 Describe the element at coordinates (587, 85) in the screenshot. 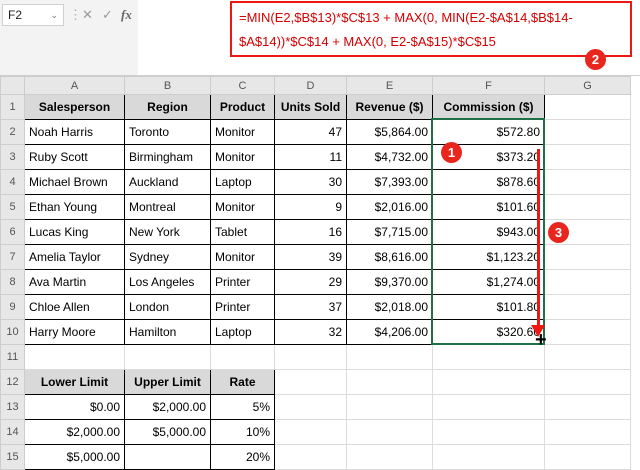

I see `column-letter-g: G` at that location.